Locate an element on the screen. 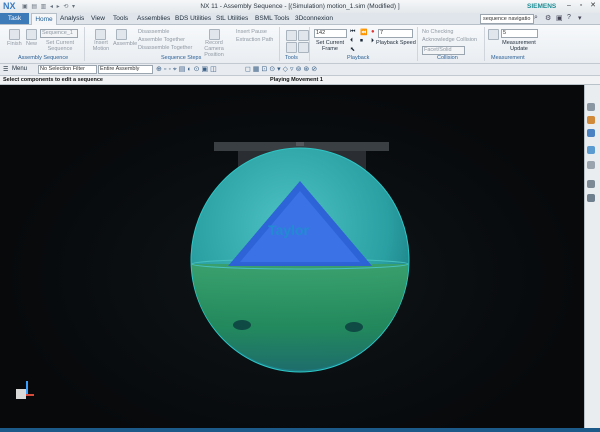  play-forward-icon: ⏵ is located at coordinates (372, 41).